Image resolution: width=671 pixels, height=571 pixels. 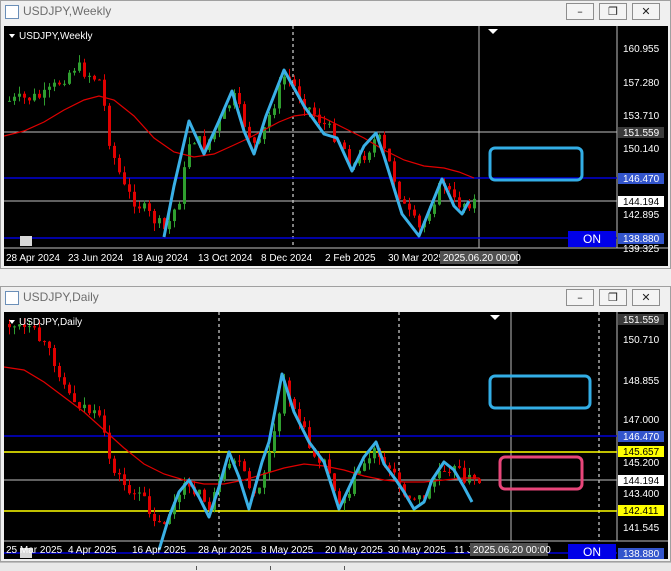 I want to click on price-label: 143.400, so click(x=641, y=494).